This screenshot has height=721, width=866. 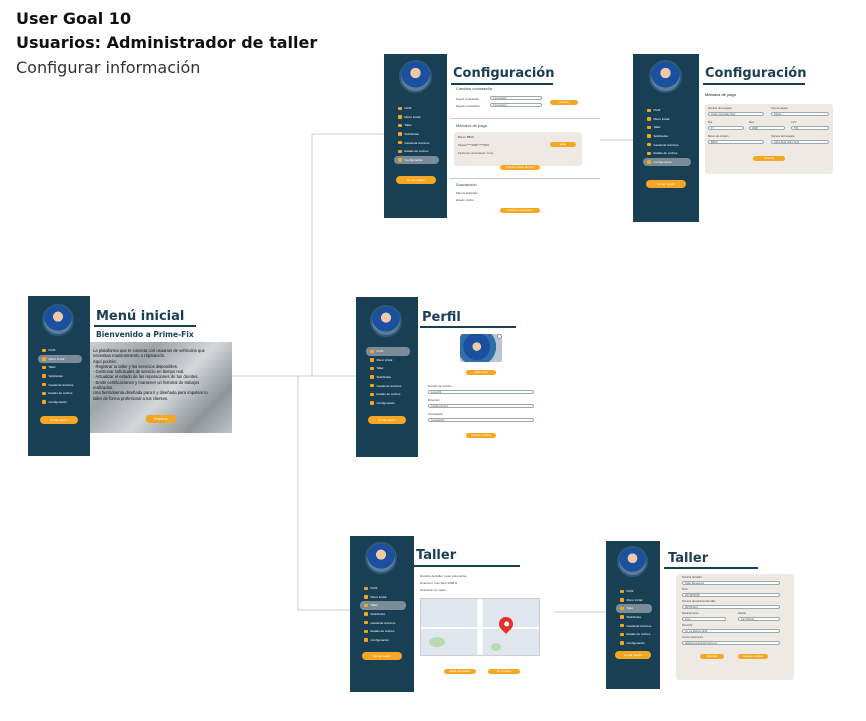 I want to click on nav-label: Perfil, so click(x=657, y=110).